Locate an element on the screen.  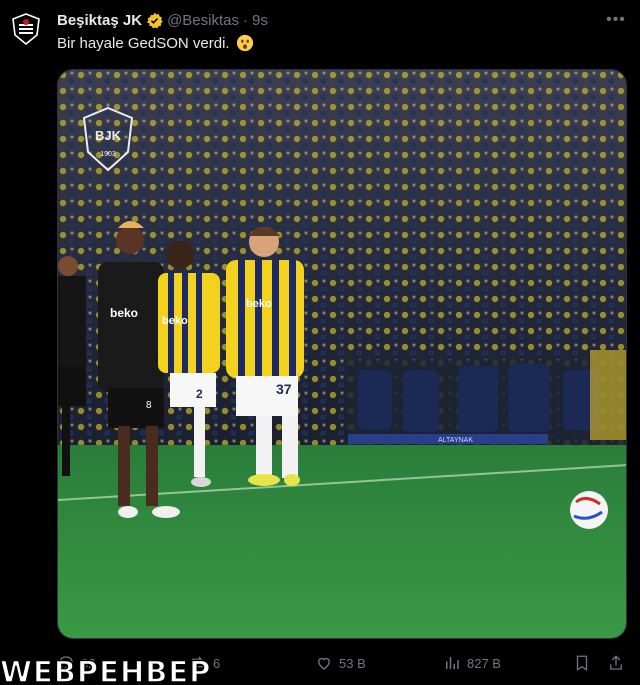
astonished-face-emoji-icon is located at coordinates (244, 43).